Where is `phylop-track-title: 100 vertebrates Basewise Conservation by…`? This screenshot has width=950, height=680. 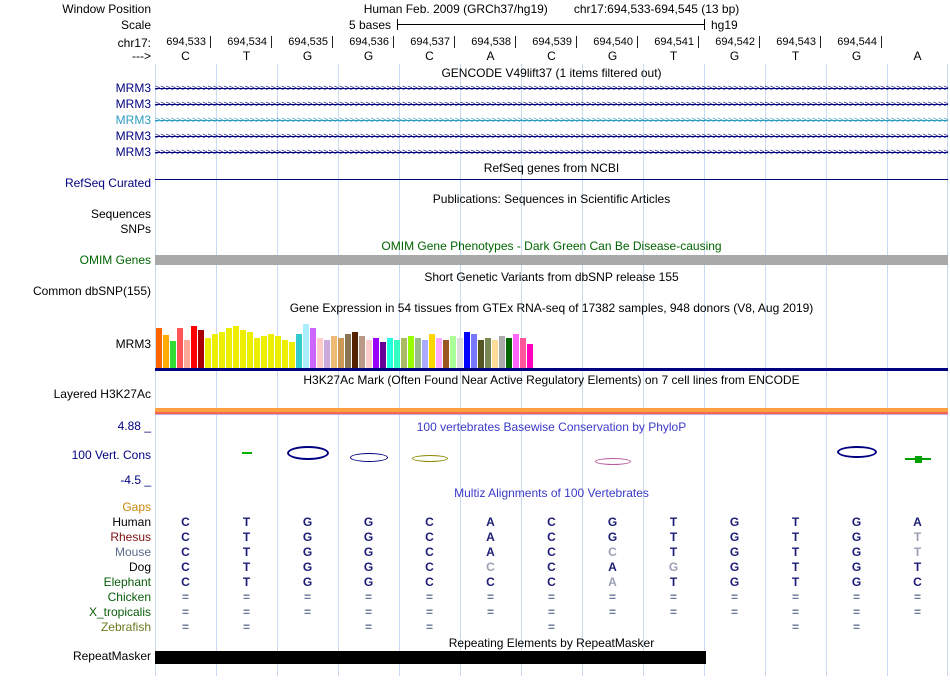 phylop-track-title: 100 vertebrates Basewise Conservation by… is located at coordinates (551, 427).